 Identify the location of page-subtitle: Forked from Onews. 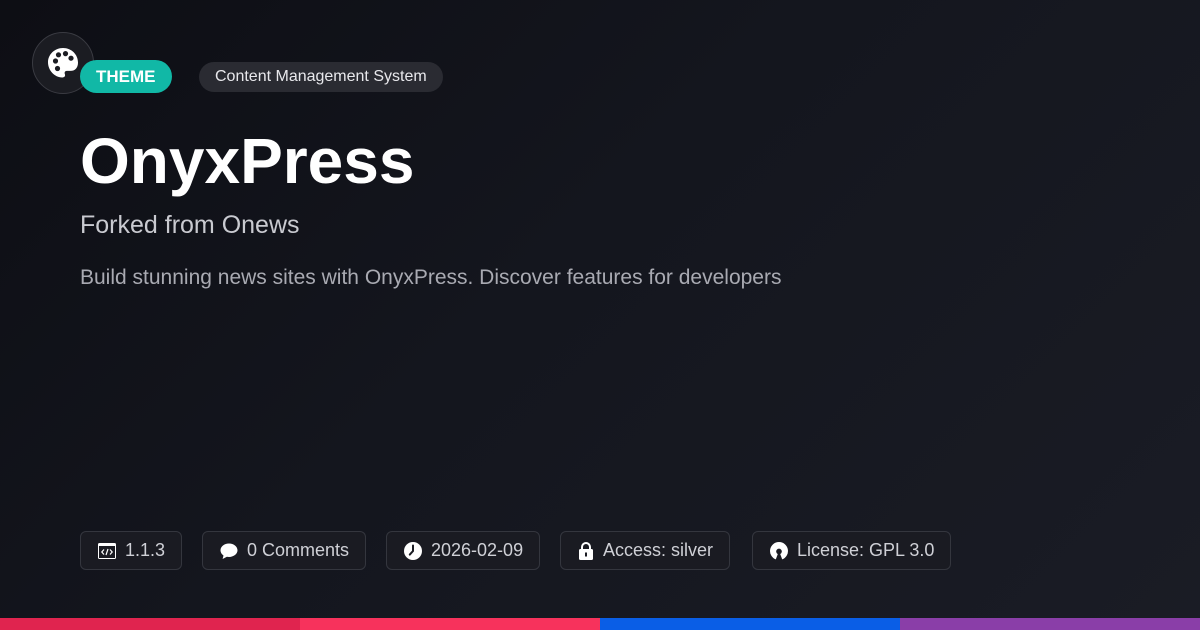
(190, 225).